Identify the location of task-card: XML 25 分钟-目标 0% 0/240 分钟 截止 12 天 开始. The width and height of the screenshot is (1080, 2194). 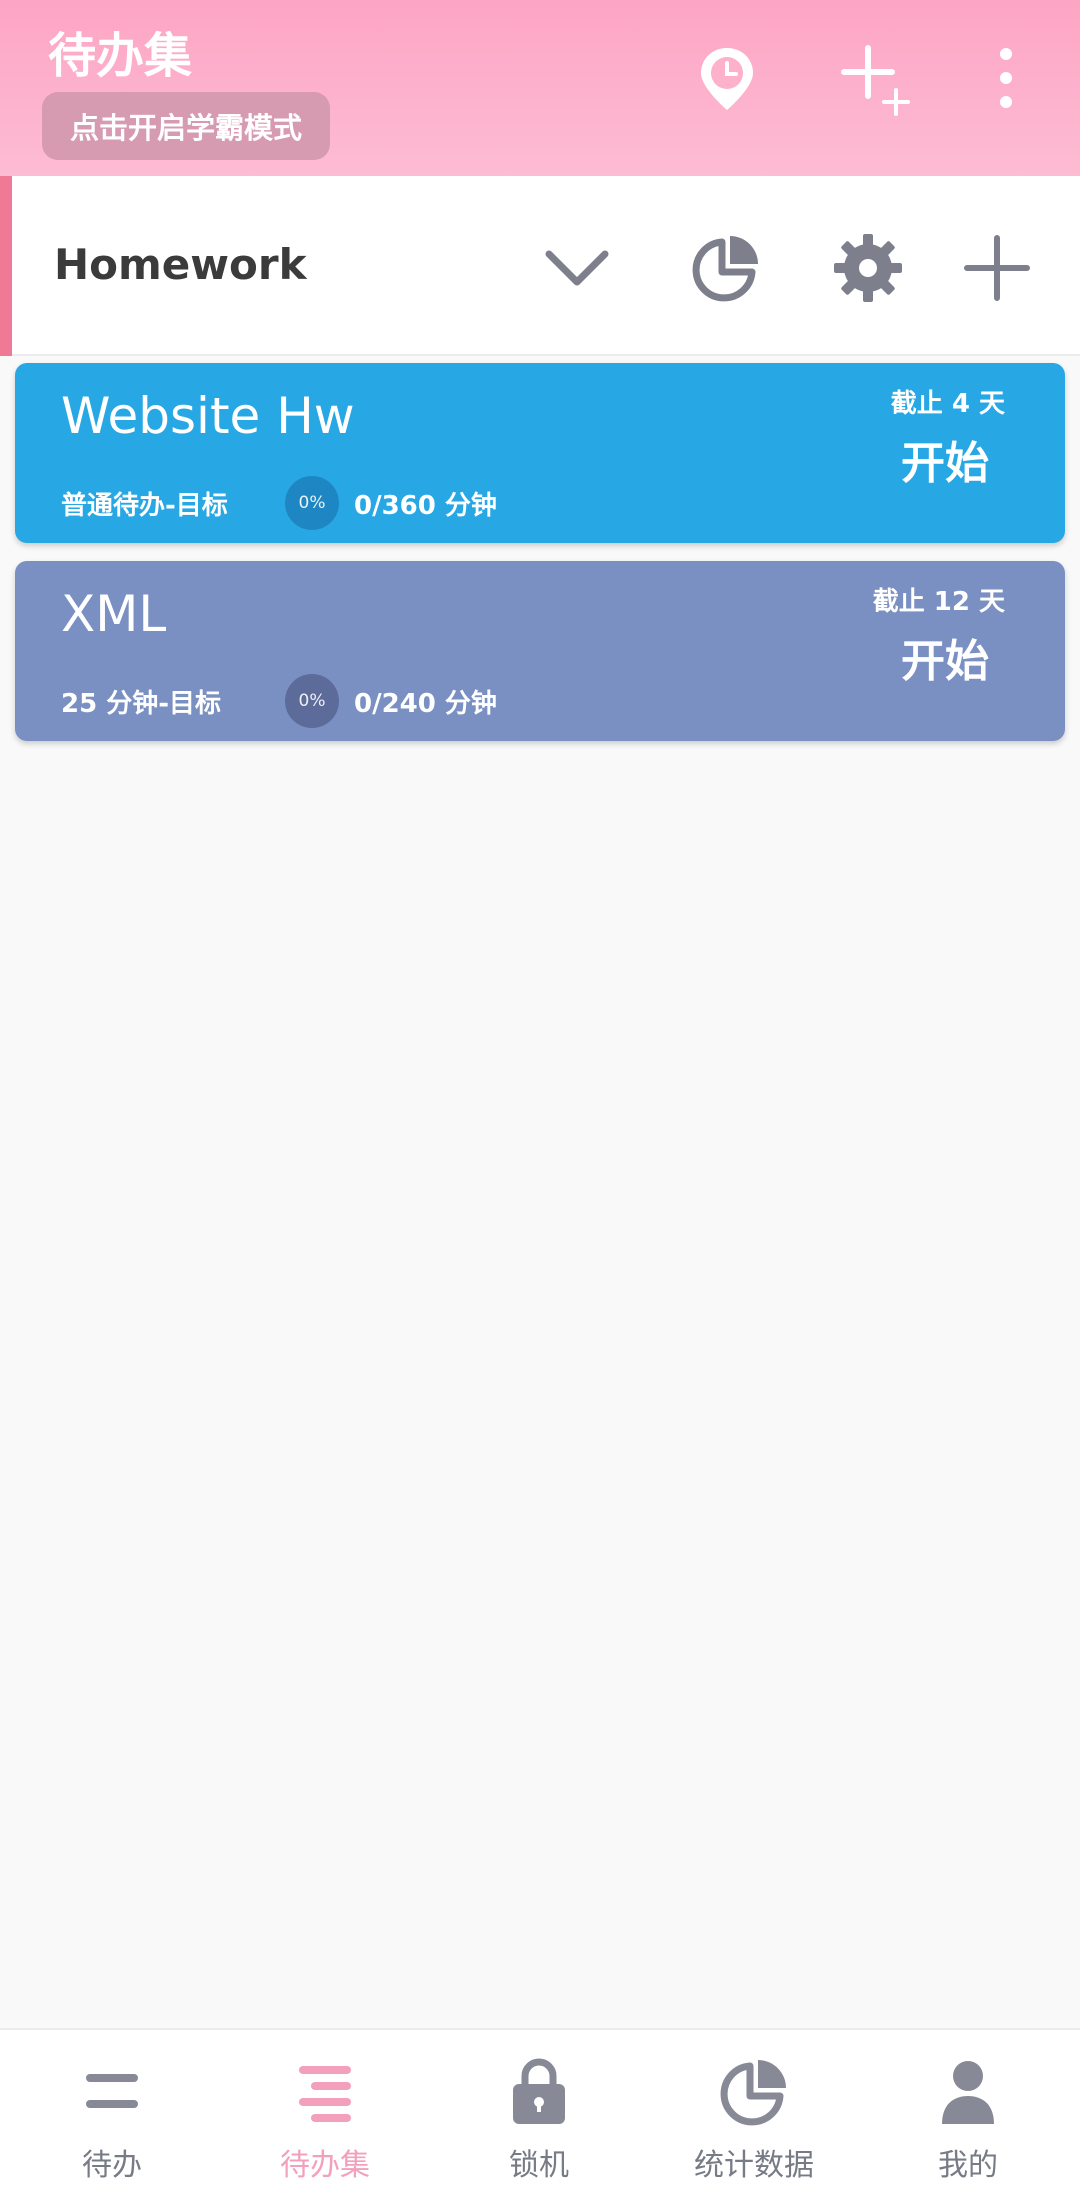
(540, 651).